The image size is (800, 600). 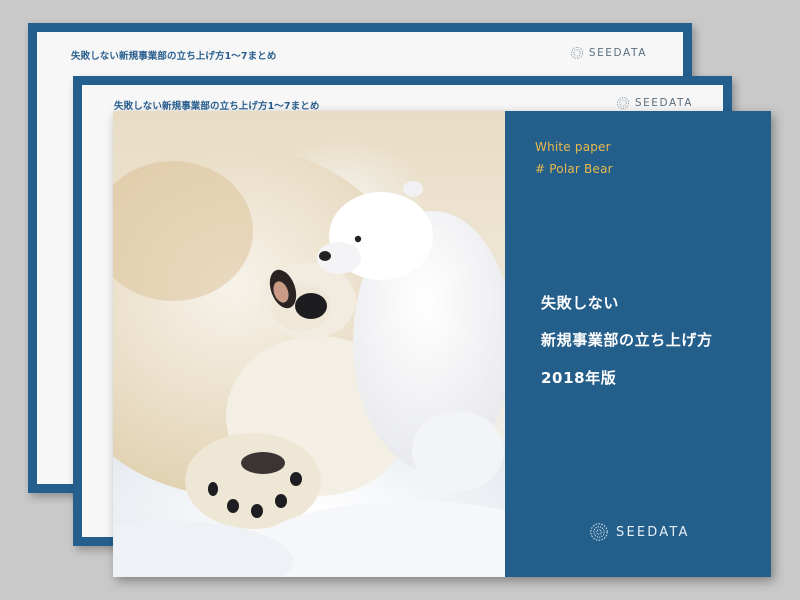 I want to click on document-type-label: White paper, so click(x=573, y=147).